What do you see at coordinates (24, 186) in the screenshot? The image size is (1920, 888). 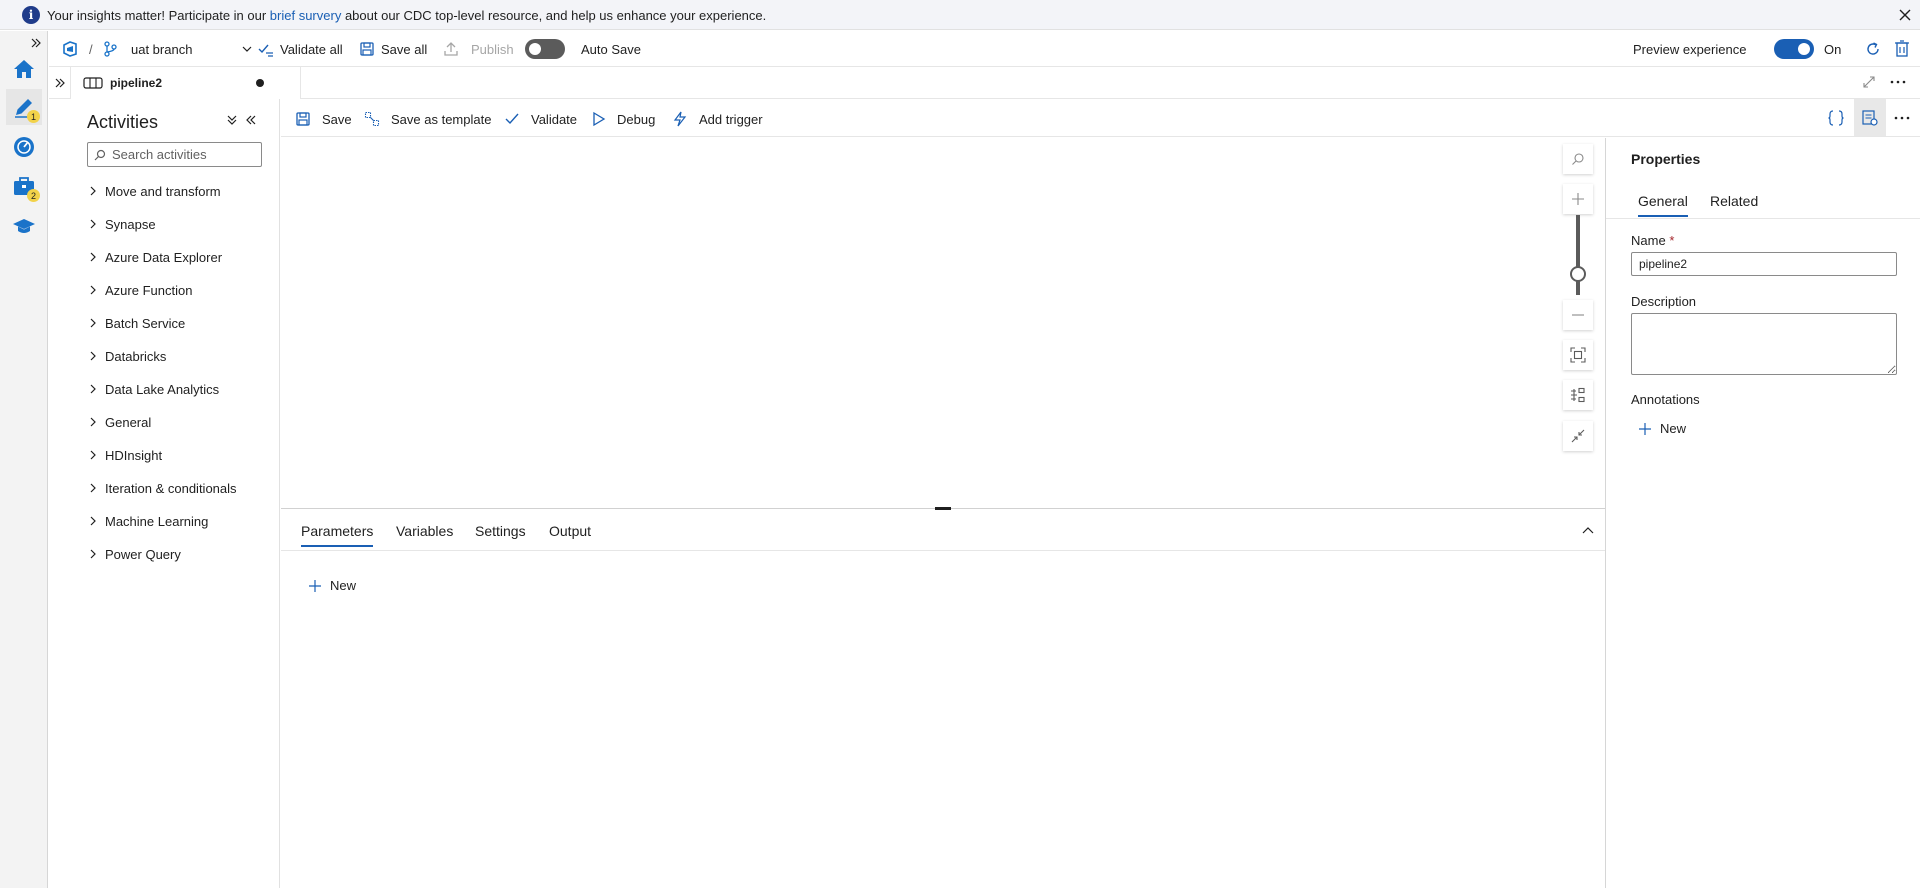 I see `rail-manage: 2` at bounding box center [24, 186].